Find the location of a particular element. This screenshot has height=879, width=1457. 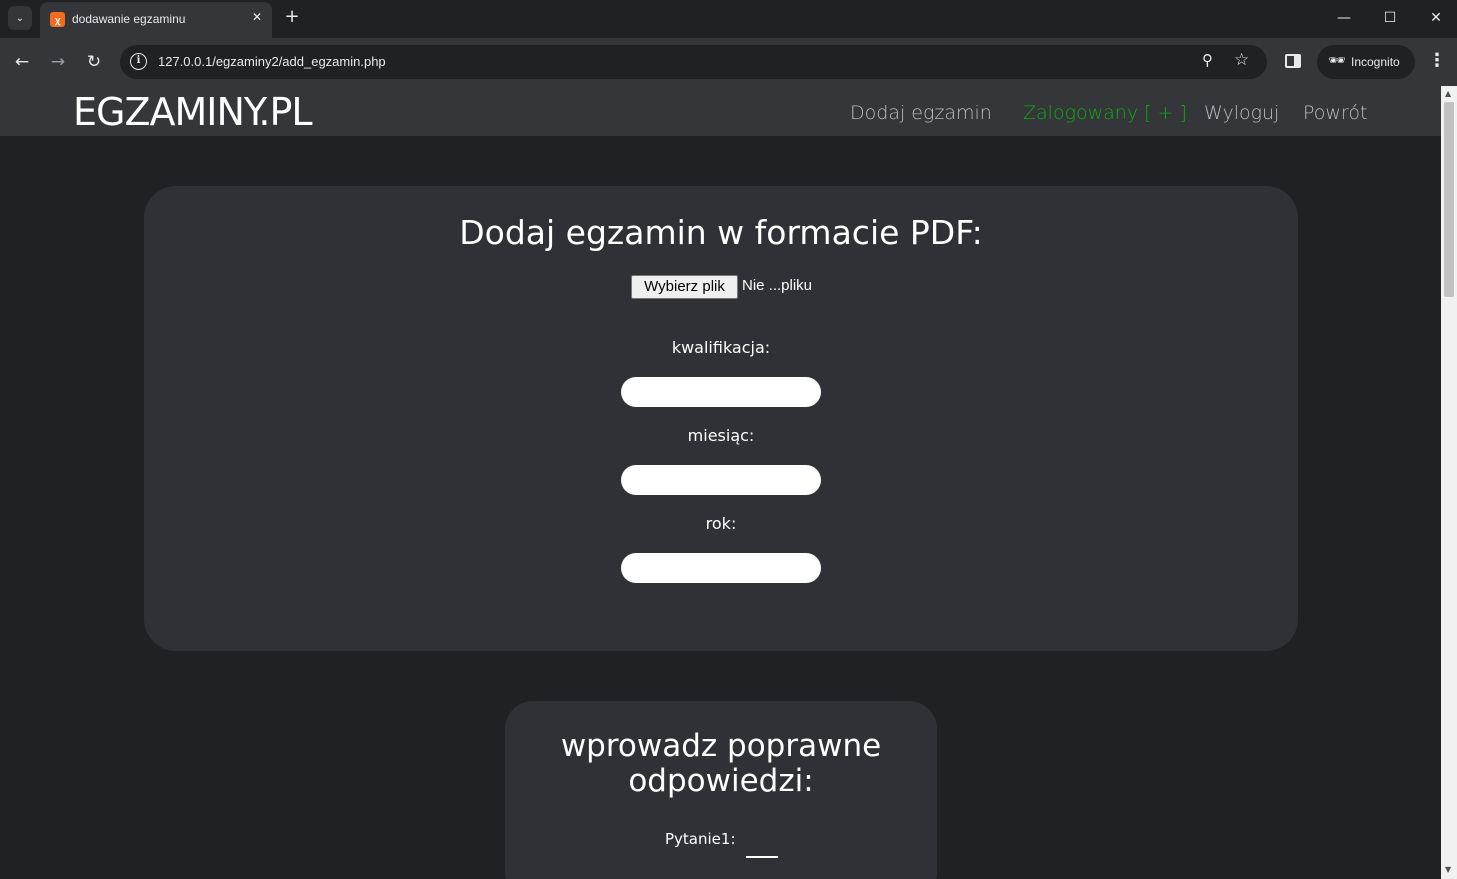

tab-strip: ⌄ ꭓ dodawanie egzaminu ✕ + — ☐ ✕ is located at coordinates (728, 19).